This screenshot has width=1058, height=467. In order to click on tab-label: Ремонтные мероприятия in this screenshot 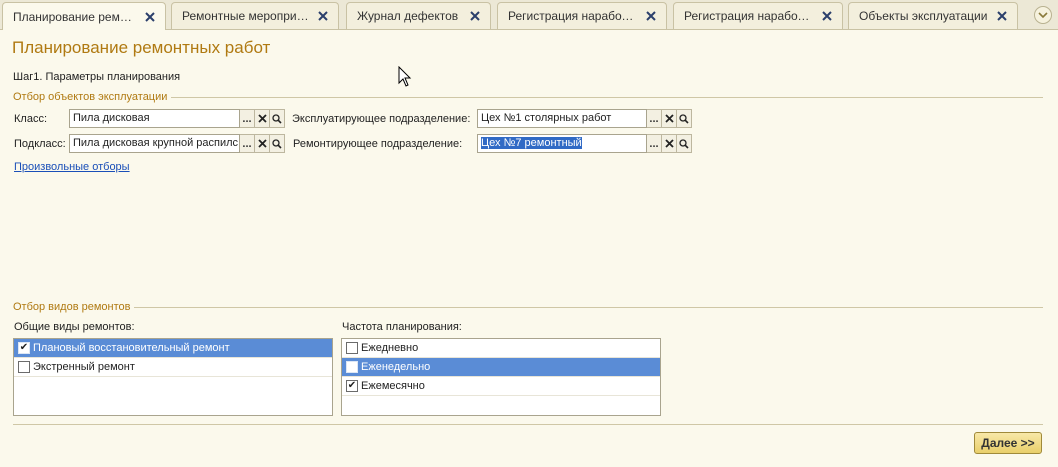, I will do `click(246, 16)`.